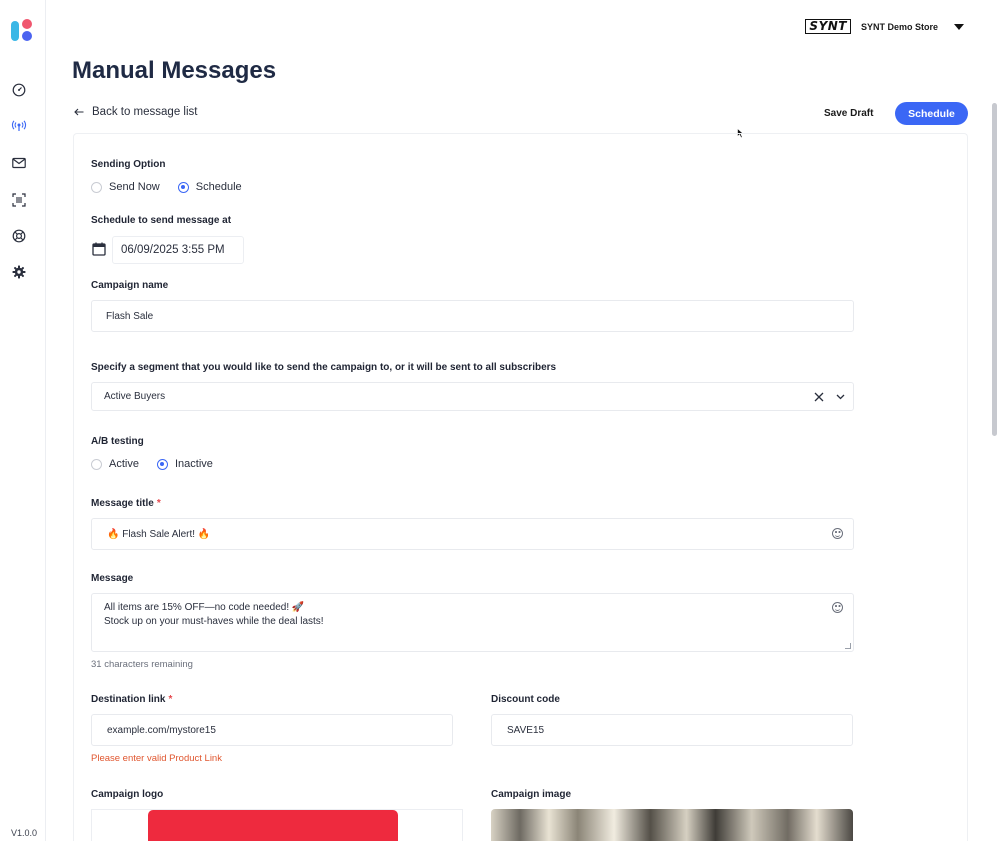  Describe the element at coordinates (127, 794) in the screenshot. I see `campaign-logo-label: Campaign logo` at that location.